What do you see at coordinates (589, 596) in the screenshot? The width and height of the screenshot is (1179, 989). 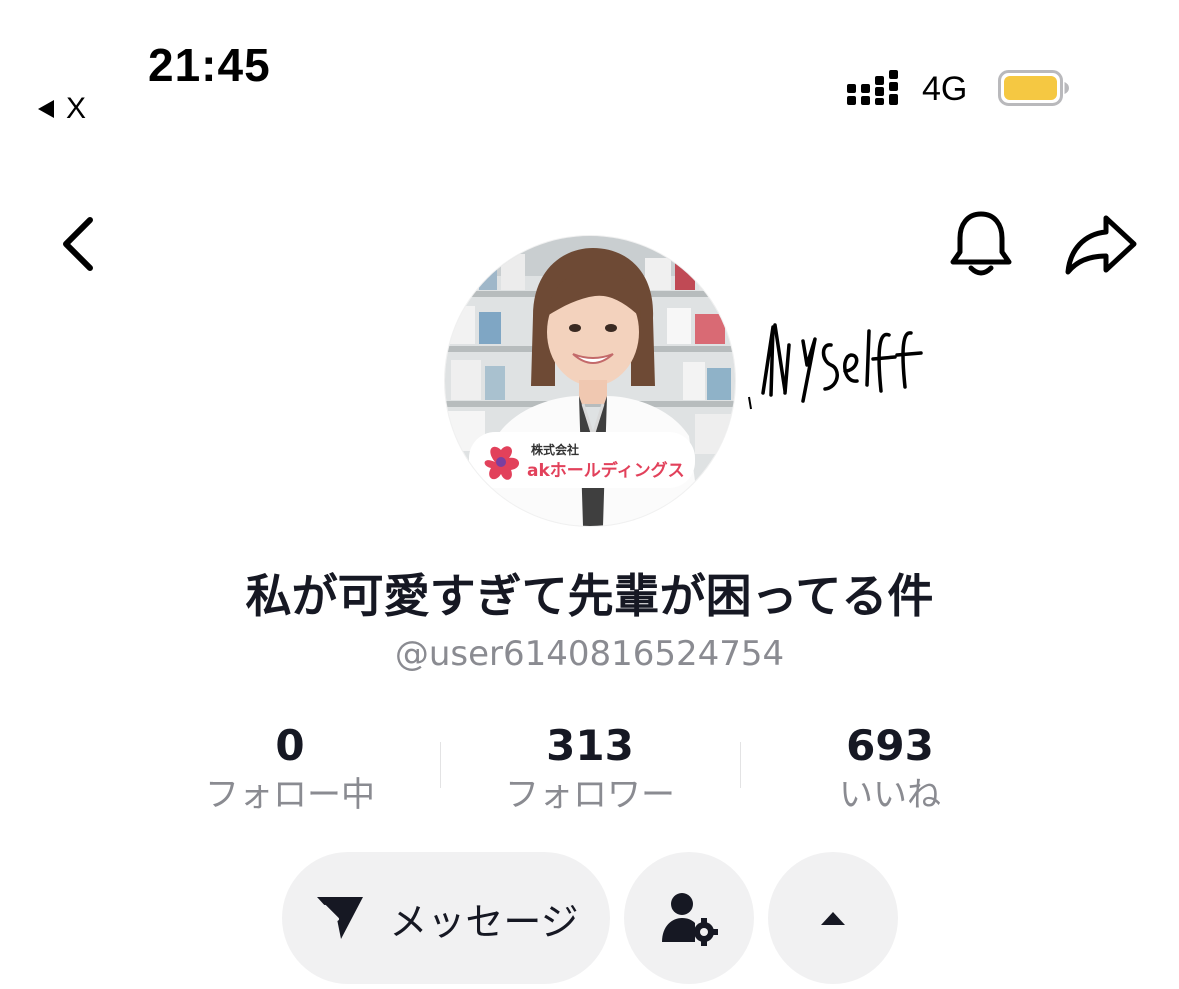 I see `display-name: 私が可愛すぎて先輩が困ってる件` at bounding box center [589, 596].